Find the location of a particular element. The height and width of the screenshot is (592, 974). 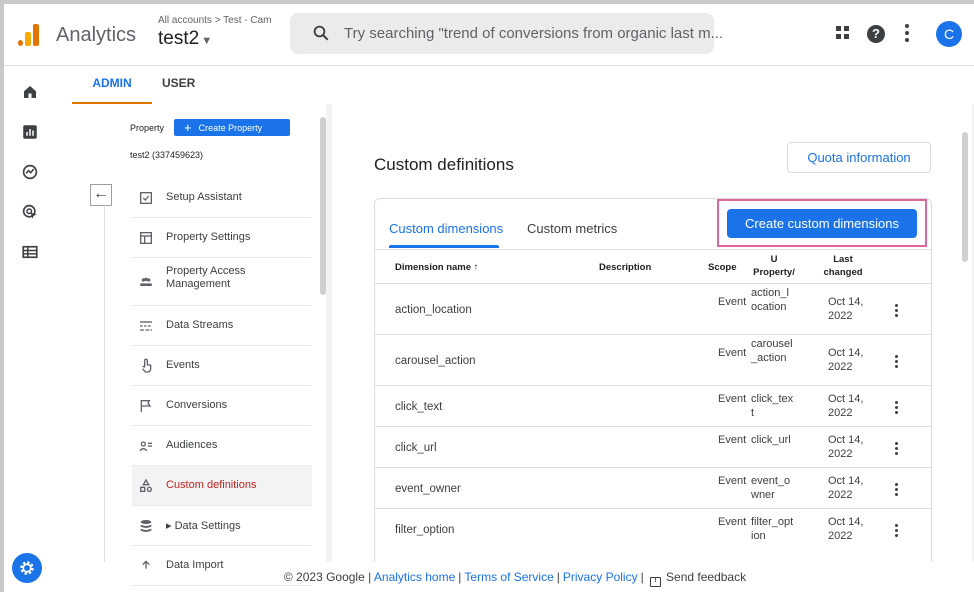

send-feedback-link: ! Send feedback is located at coordinates (698, 578).